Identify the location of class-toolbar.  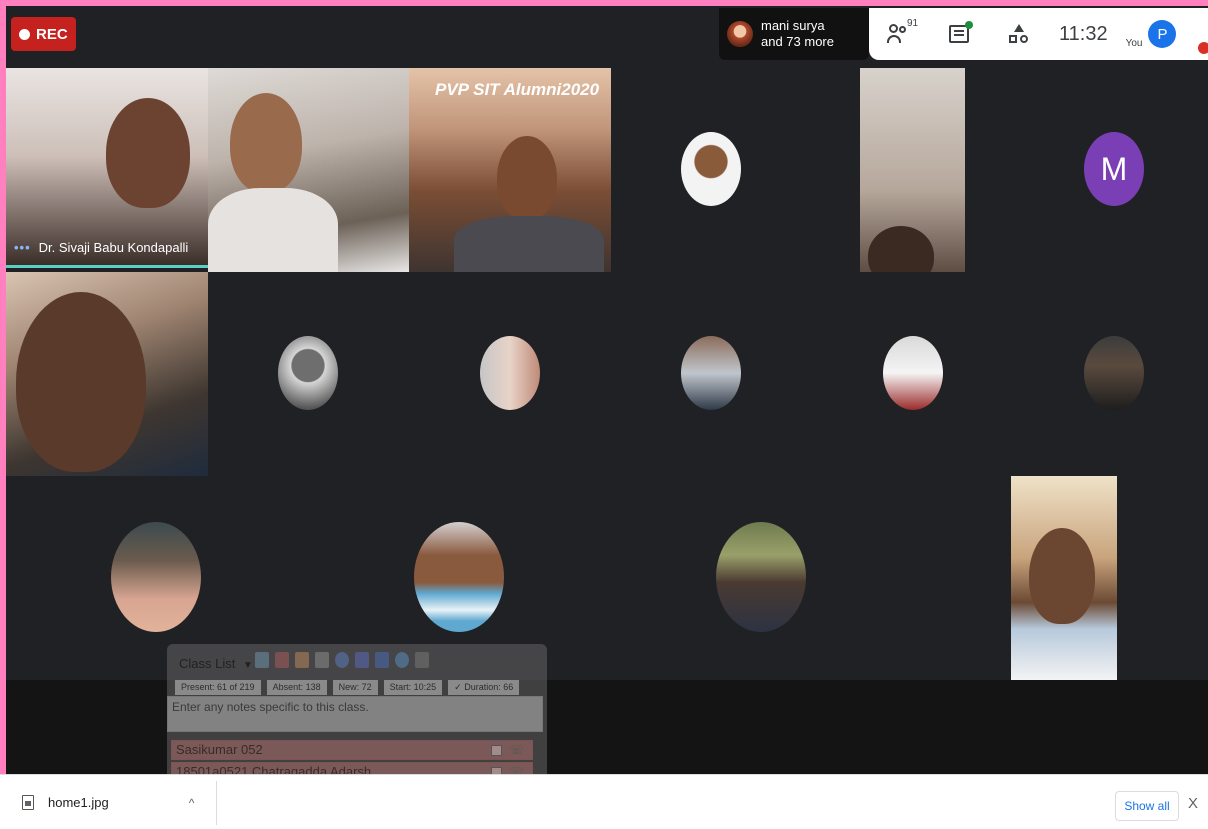
(342, 660).